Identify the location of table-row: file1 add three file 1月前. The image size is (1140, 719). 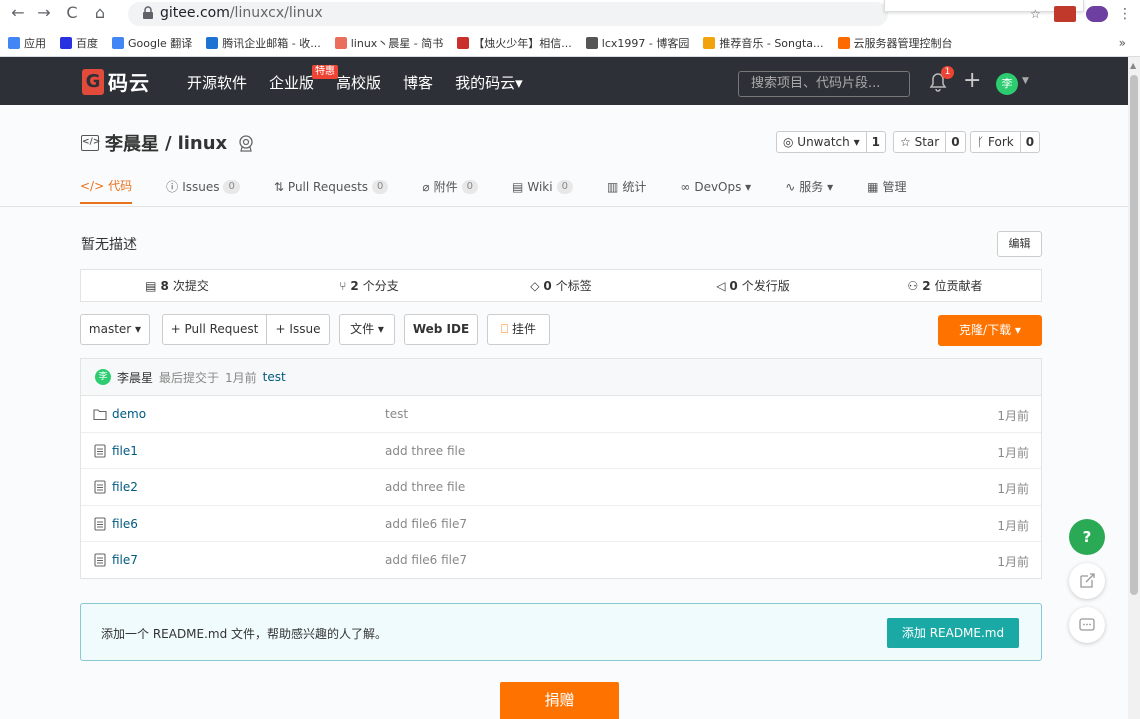
(561, 451).